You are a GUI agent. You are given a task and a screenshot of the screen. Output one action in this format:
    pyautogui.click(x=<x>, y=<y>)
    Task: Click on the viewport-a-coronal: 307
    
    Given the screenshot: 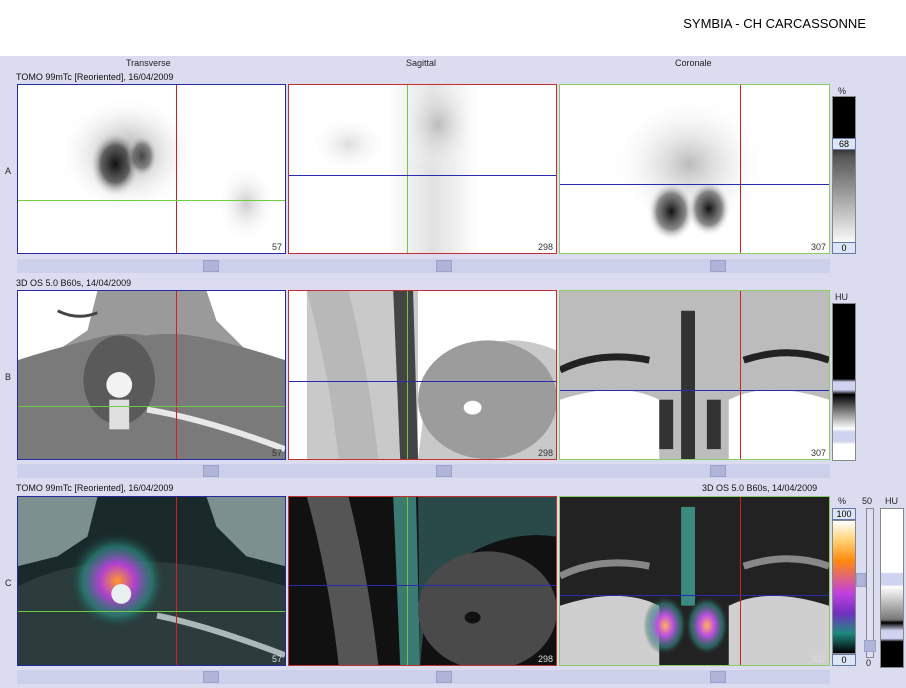 What is the action you would take?
    pyautogui.click(x=694, y=169)
    